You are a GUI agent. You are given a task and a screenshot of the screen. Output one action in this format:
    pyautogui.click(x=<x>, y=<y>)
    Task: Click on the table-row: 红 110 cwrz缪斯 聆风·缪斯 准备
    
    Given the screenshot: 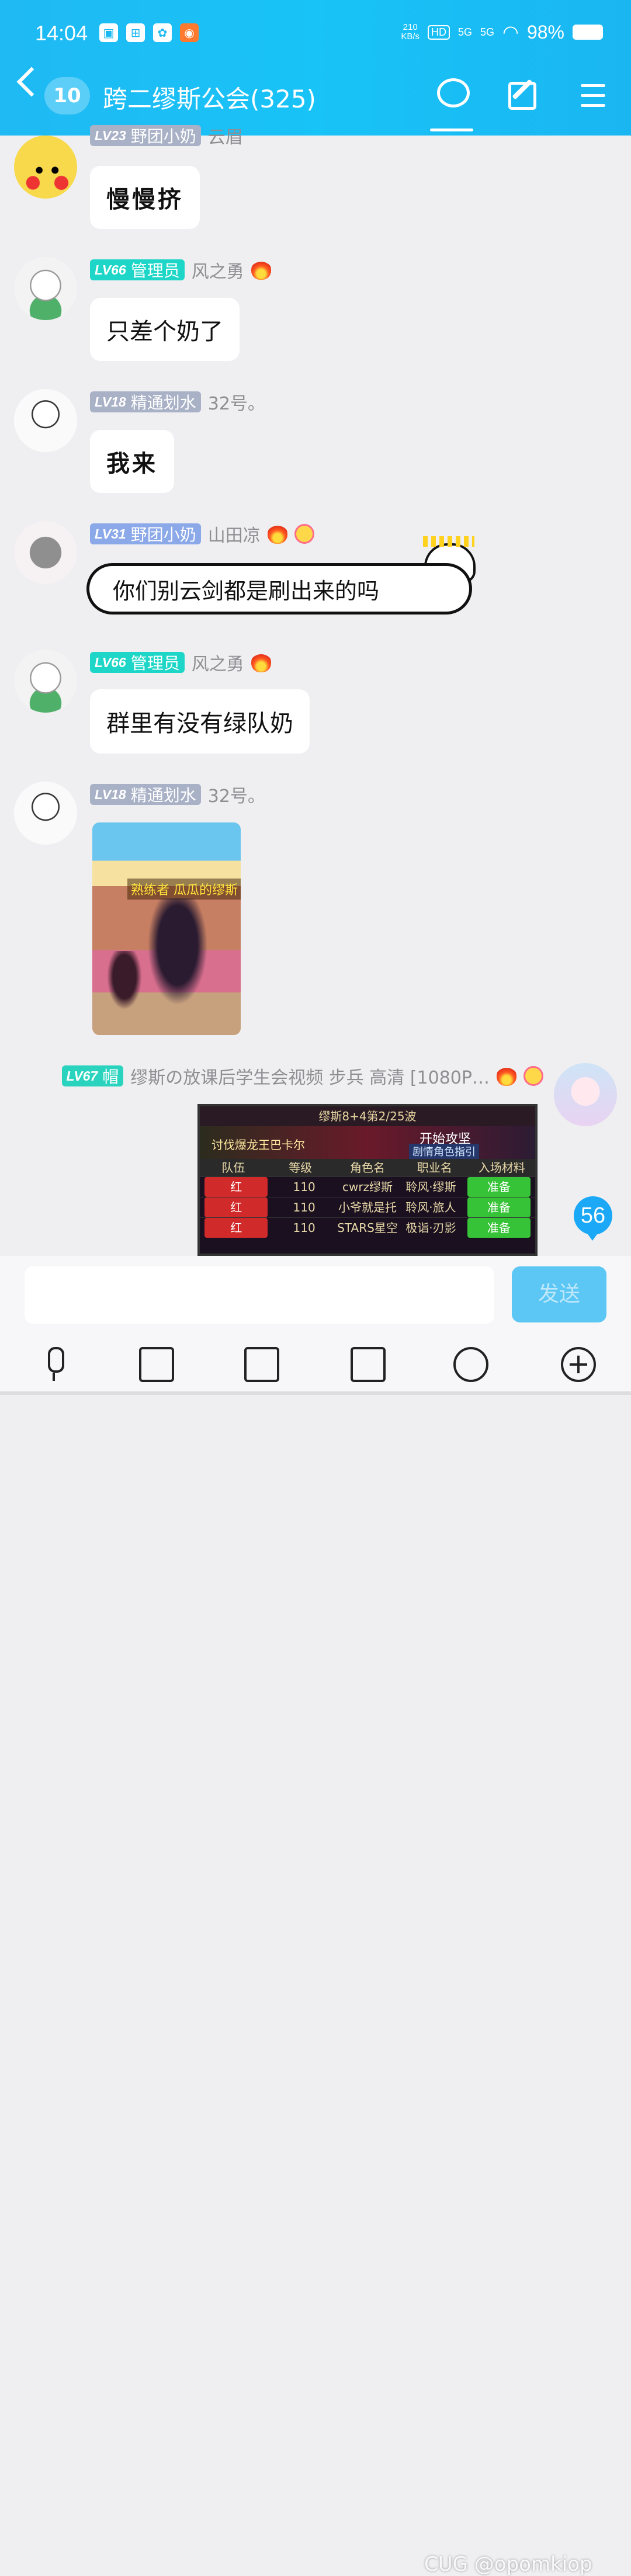 What is the action you would take?
    pyautogui.click(x=367, y=1186)
    